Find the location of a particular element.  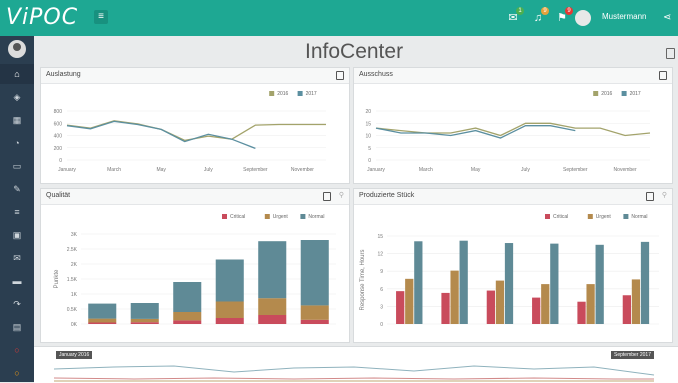

y-tick-label: 20 is located at coordinates (368, 112).